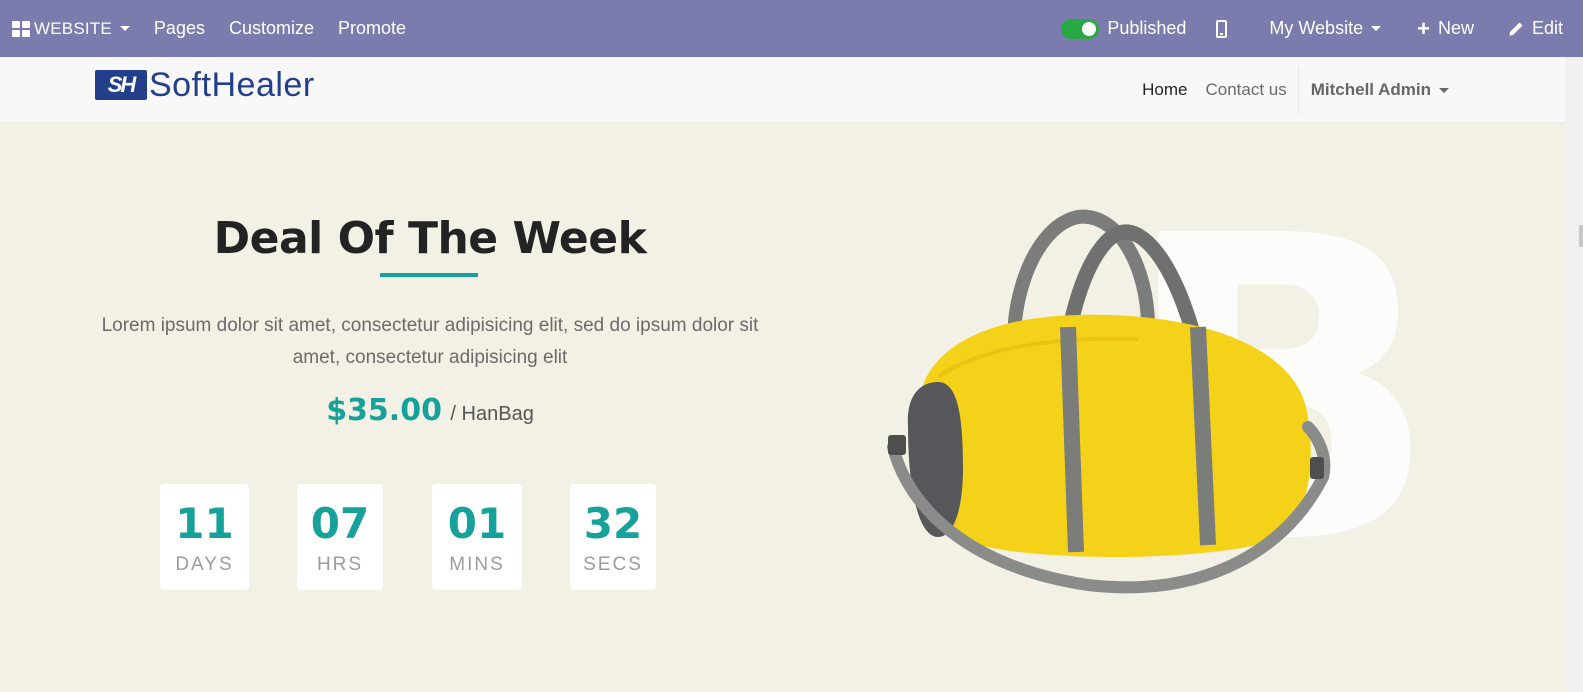 This screenshot has width=1583, height=692. Describe the element at coordinates (1147, 28) in the screenshot. I see `published-label: Published` at that location.